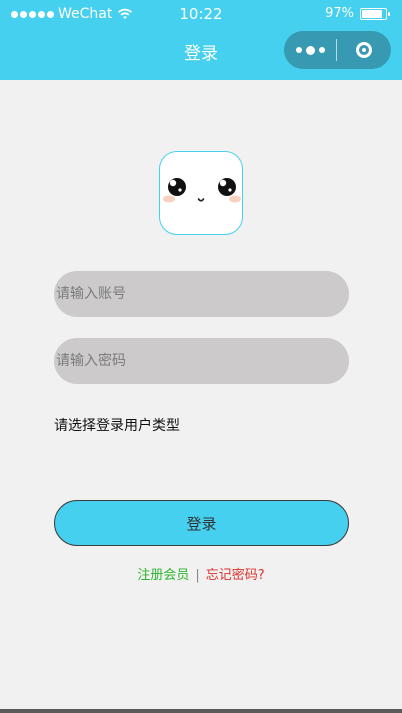 This screenshot has width=402, height=713. What do you see at coordinates (235, 575) in the screenshot?
I see `forgot-password-link: 忘记密码?` at bounding box center [235, 575].